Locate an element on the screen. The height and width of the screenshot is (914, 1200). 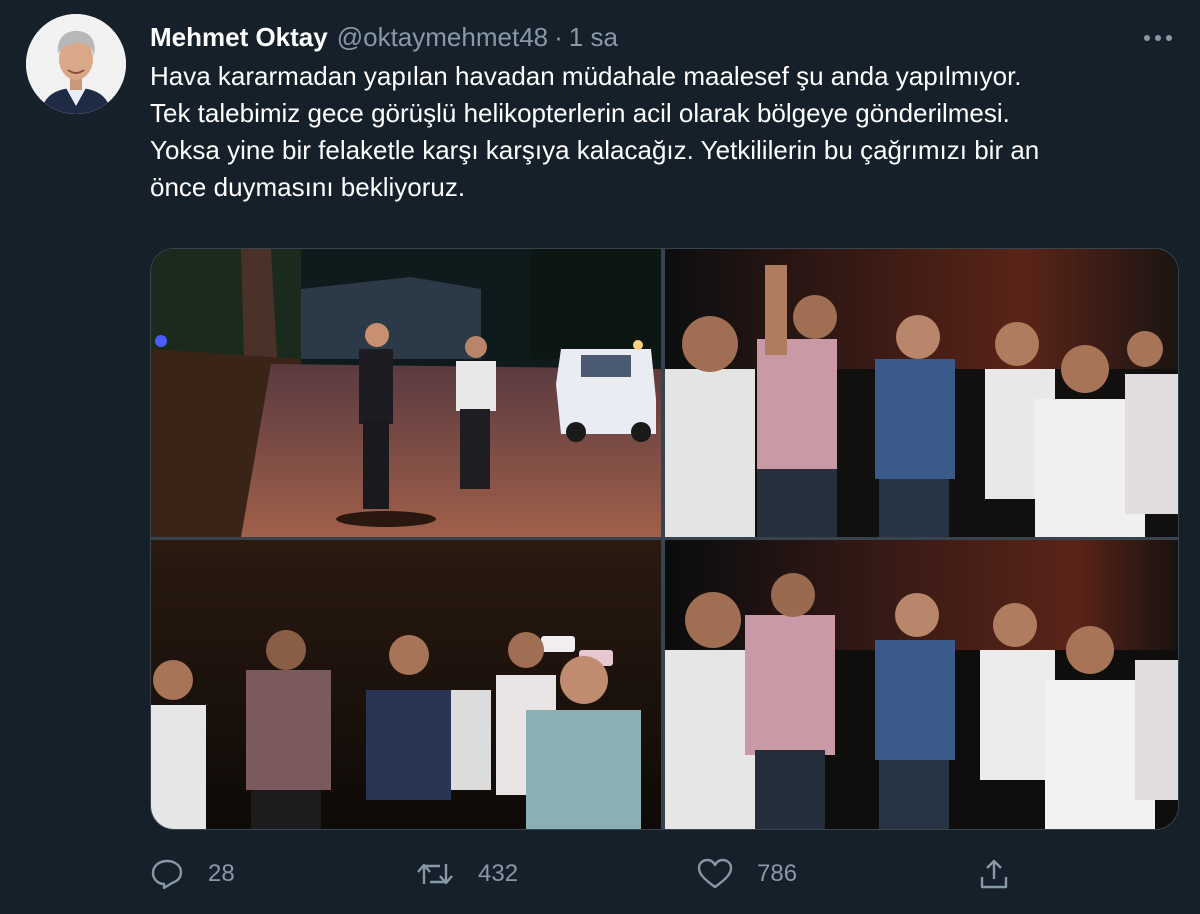
share-upload-icon is located at coordinates (994, 874).